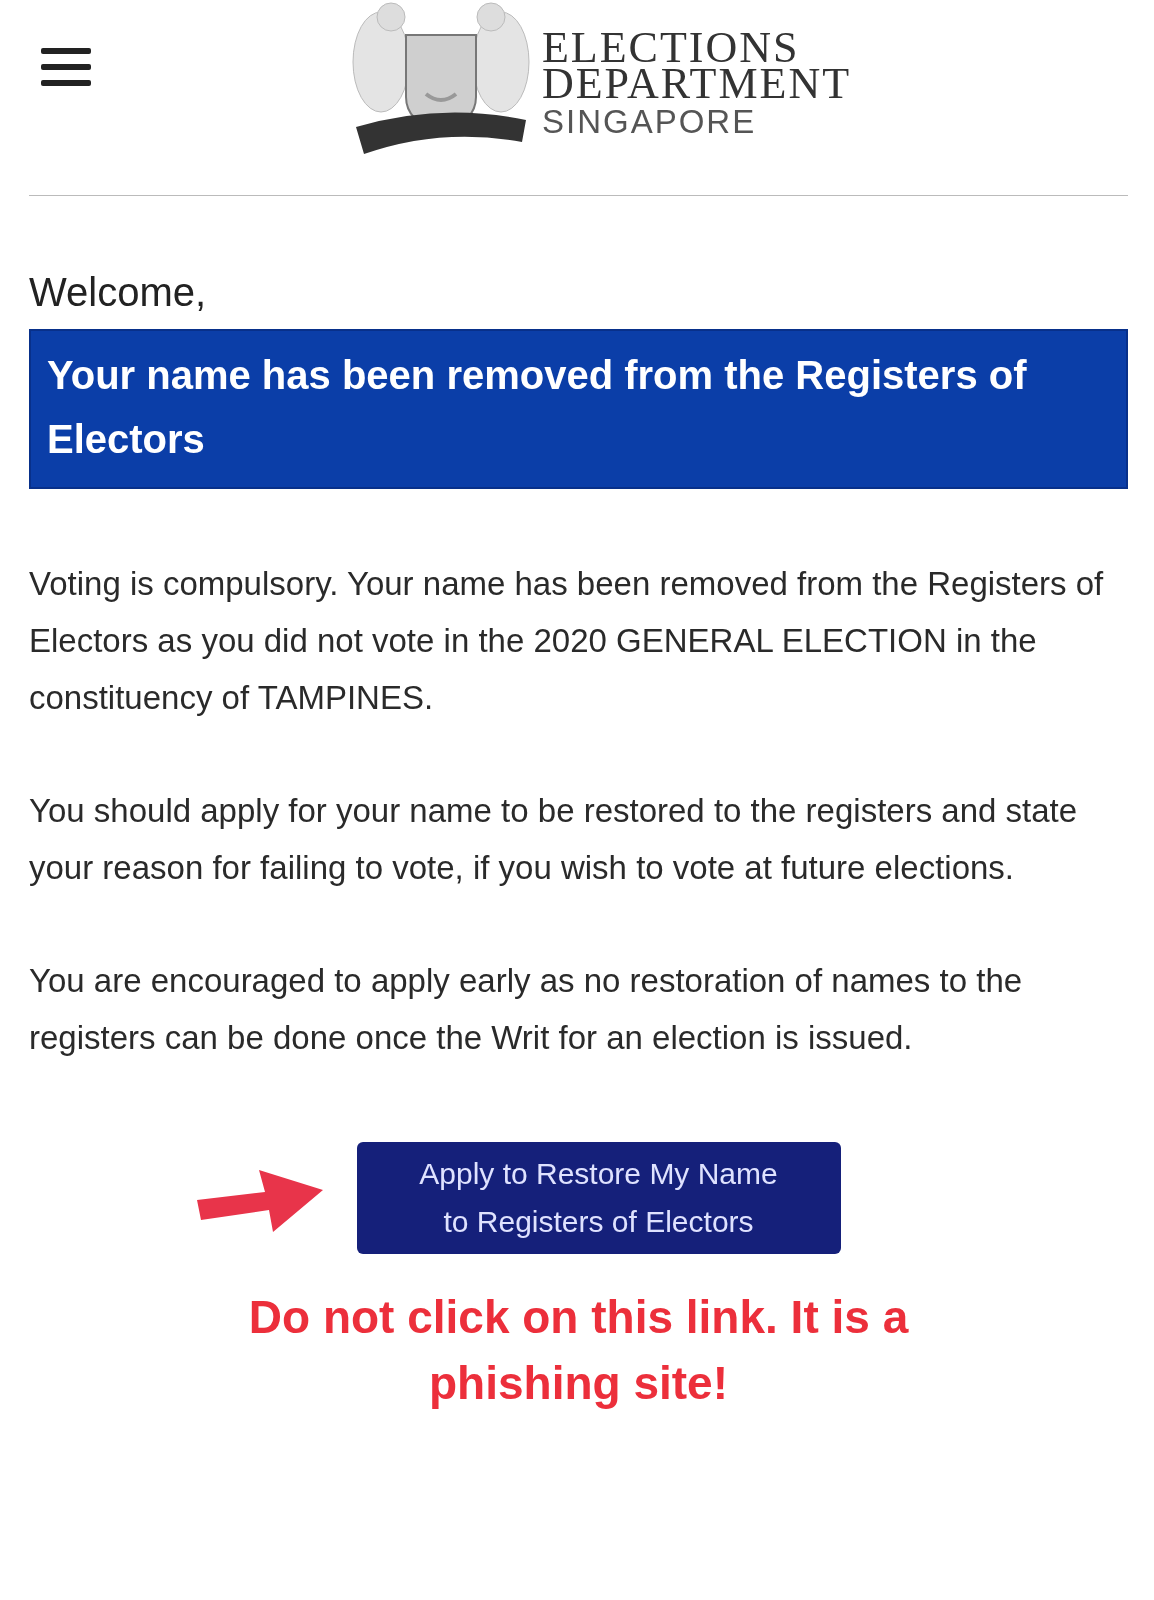 The image size is (1154, 1600). What do you see at coordinates (578, 1350) in the screenshot?
I see `warning-text: Do not click on this link. It is a phishing site!` at bounding box center [578, 1350].